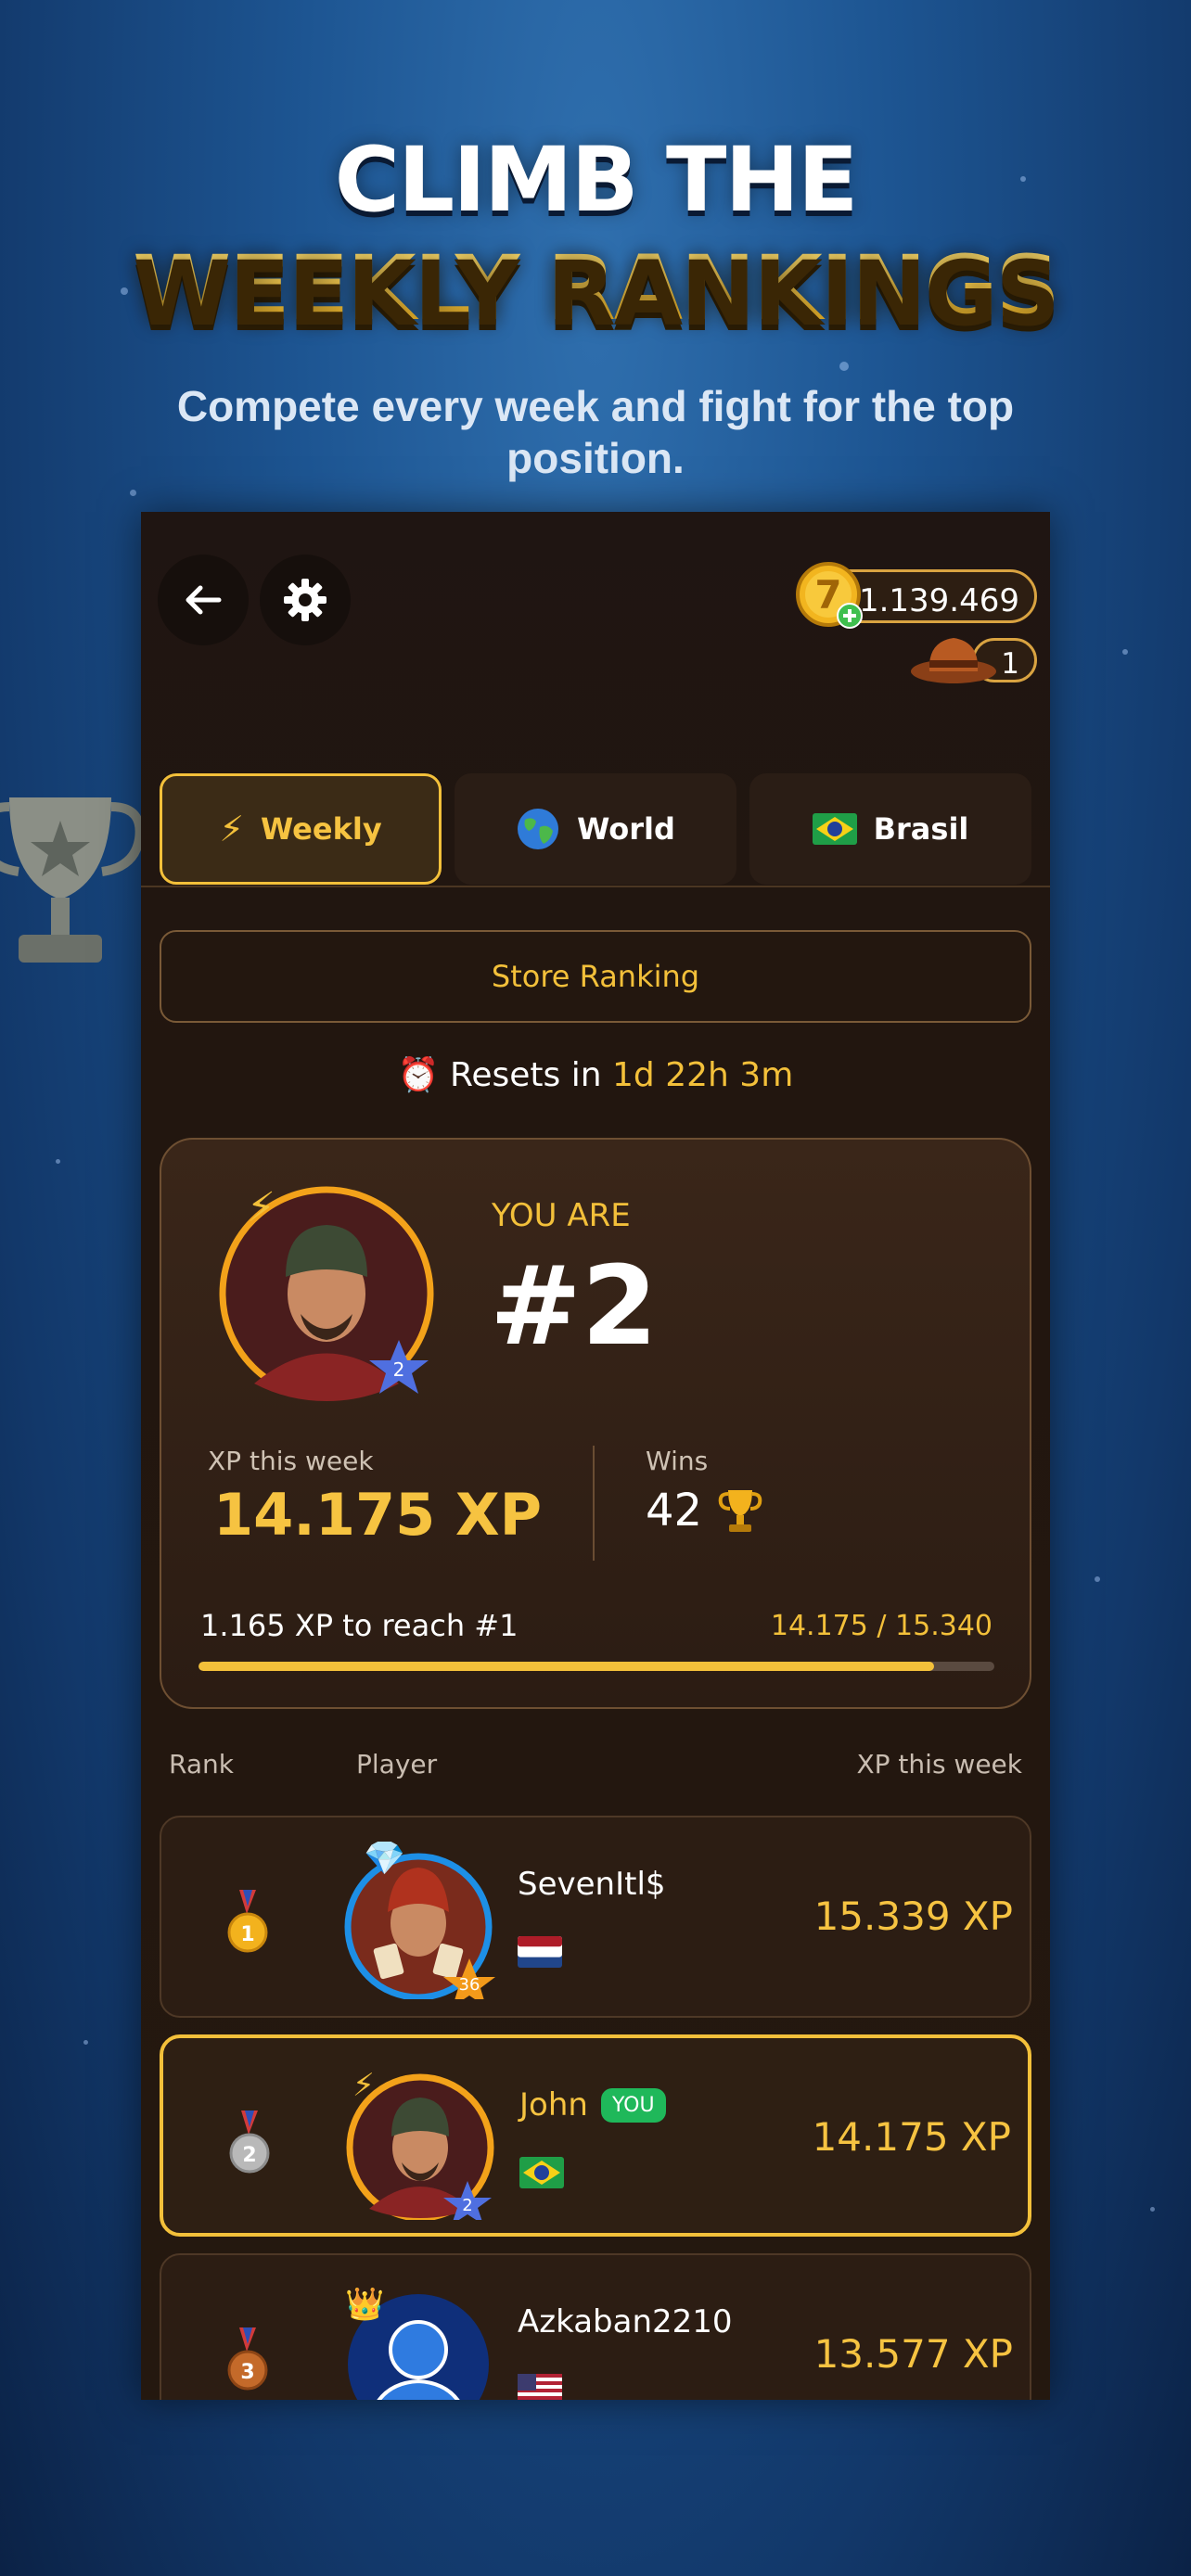 This screenshot has height=2576, width=1191. I want to click on alarm-clock-icon: ⏰, so click(418, 1075).